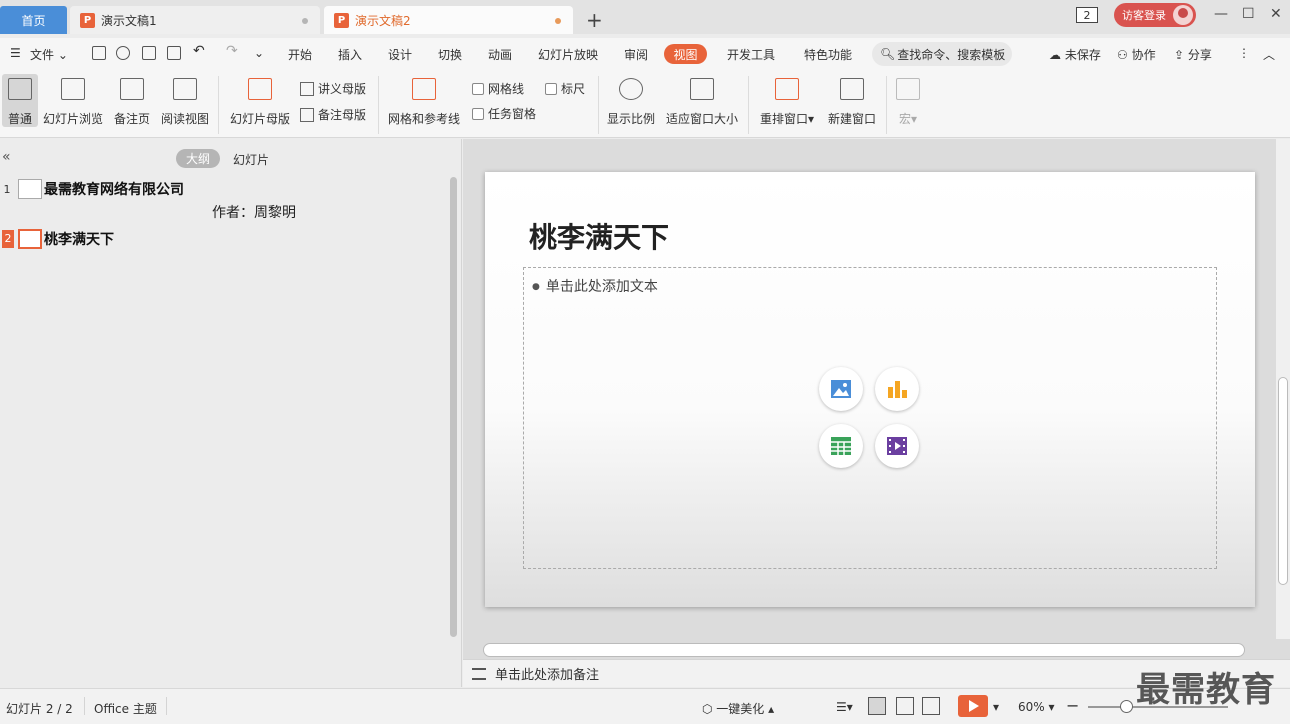  What do you see at coordinates (1072, 705) in the screenshot?
I see `zoom-out-icon: −` at bounding box center [1072, 705].